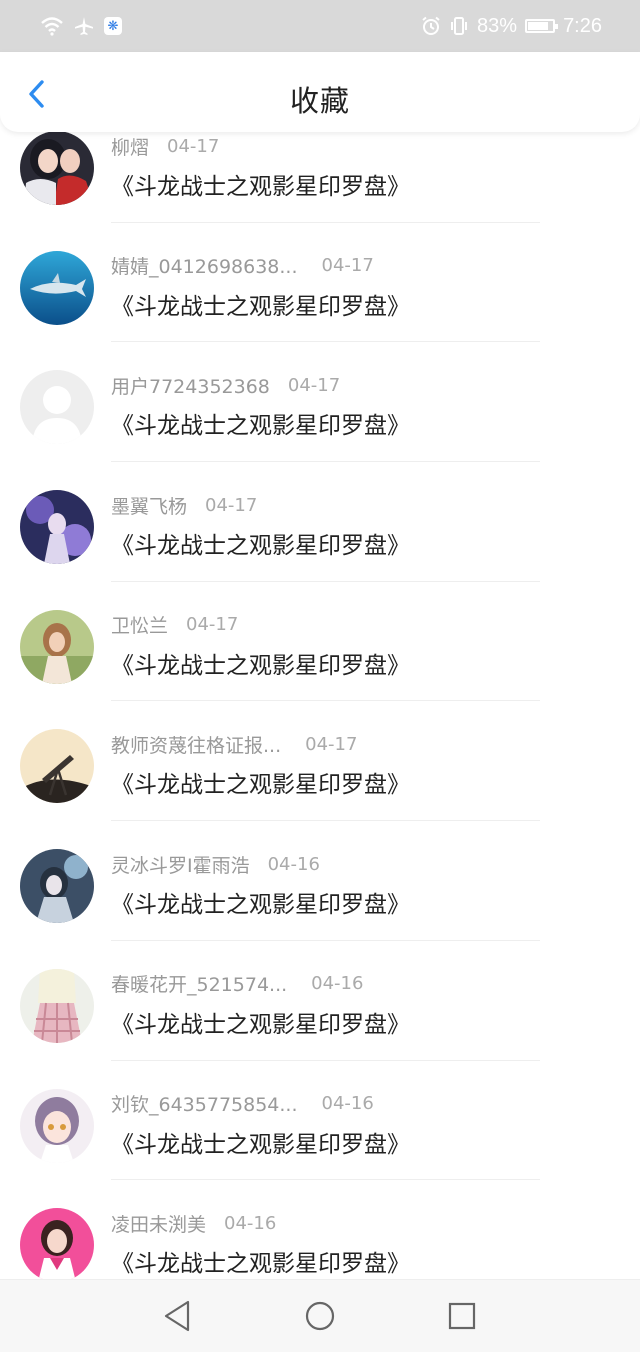 This screenshot has height=1352, width=640. Describe the element at coordinates (57, 766) in the screenshot. I see `avatar-telescope` at that location.